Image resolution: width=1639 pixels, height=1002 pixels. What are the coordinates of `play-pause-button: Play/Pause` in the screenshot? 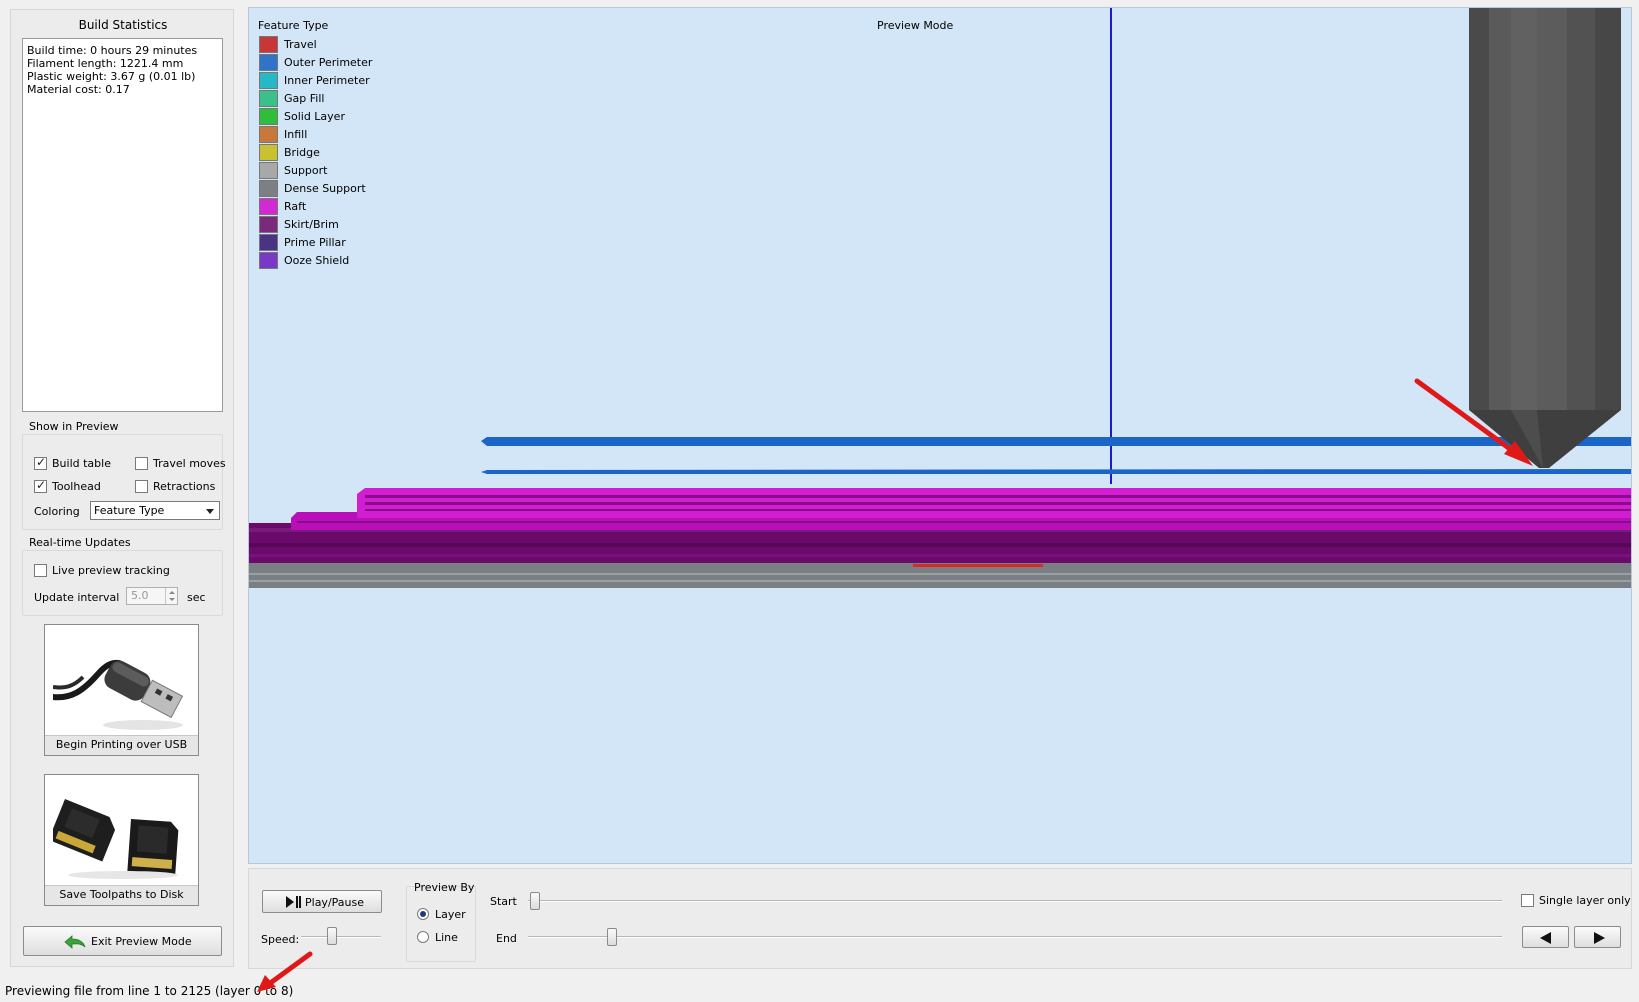 It's located at (322, 901).